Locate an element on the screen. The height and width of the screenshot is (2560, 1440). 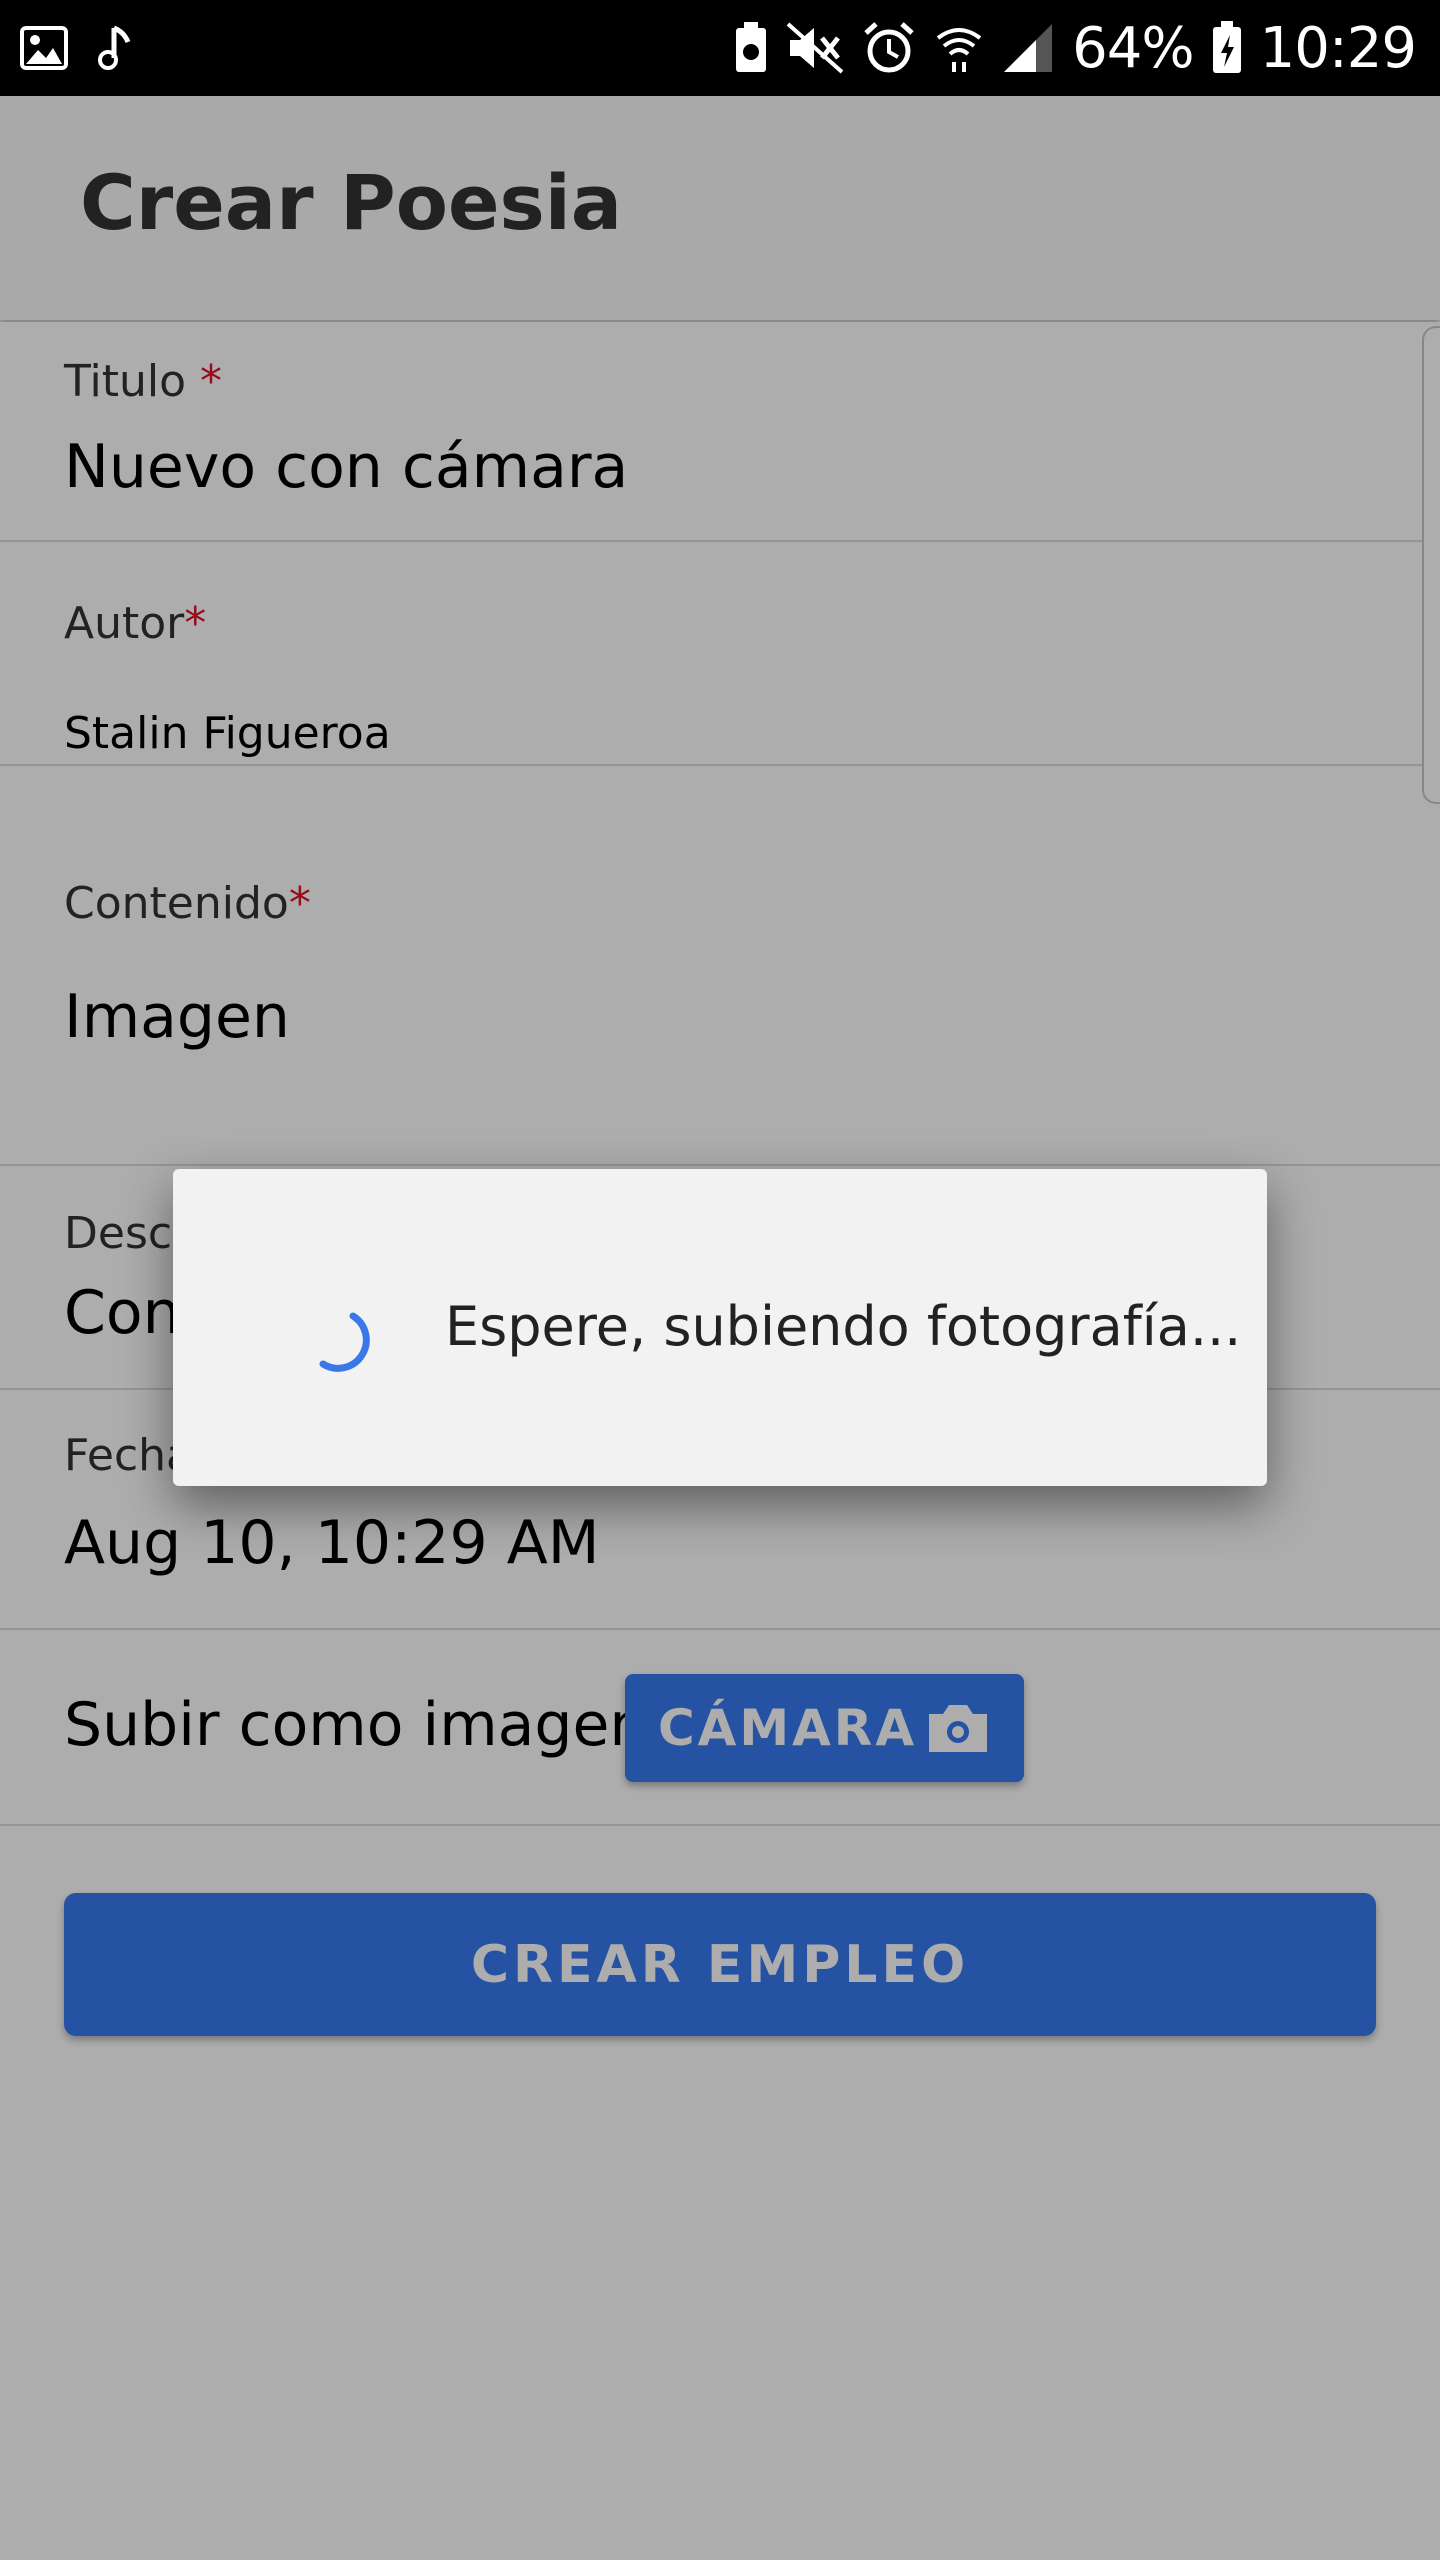
battery-saver-icon is located at coordinates (751, 48).